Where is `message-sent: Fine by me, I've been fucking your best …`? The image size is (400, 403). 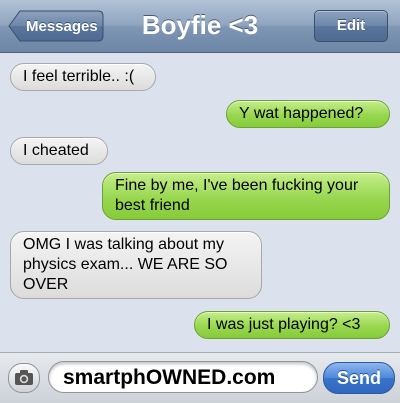 message-sent: Fine by me, I've been fucking your best … is located at coordinates (246, 196).